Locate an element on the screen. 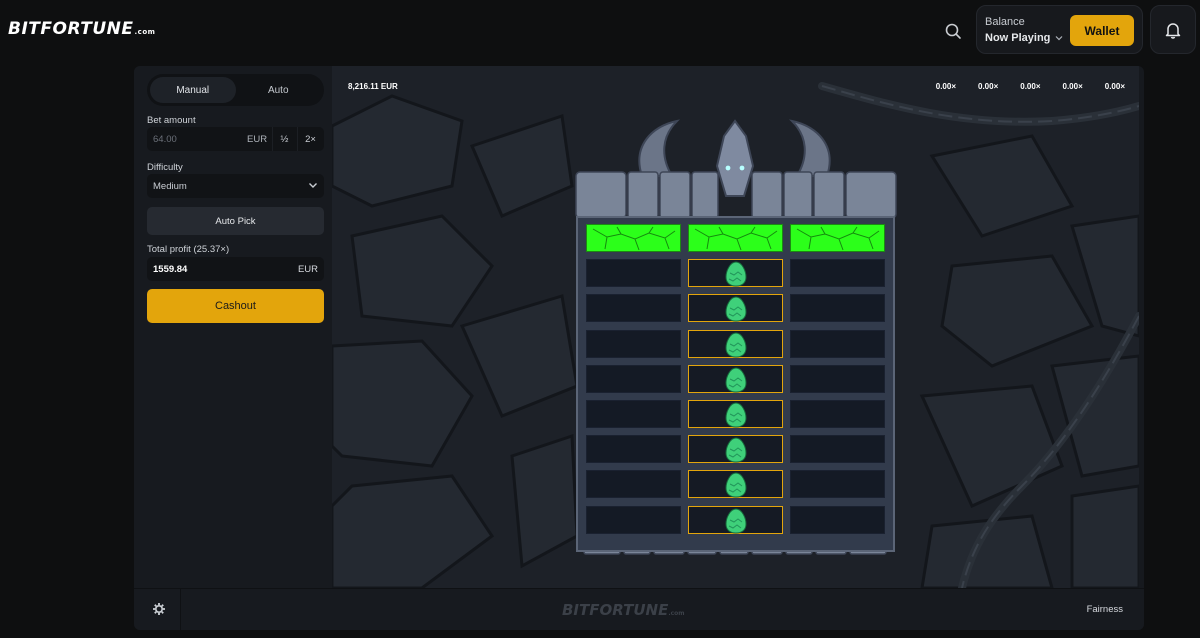 Image resolution: width=1200 pixels, height=638 pixels. tower-grid is located at coordinates (735, 384).